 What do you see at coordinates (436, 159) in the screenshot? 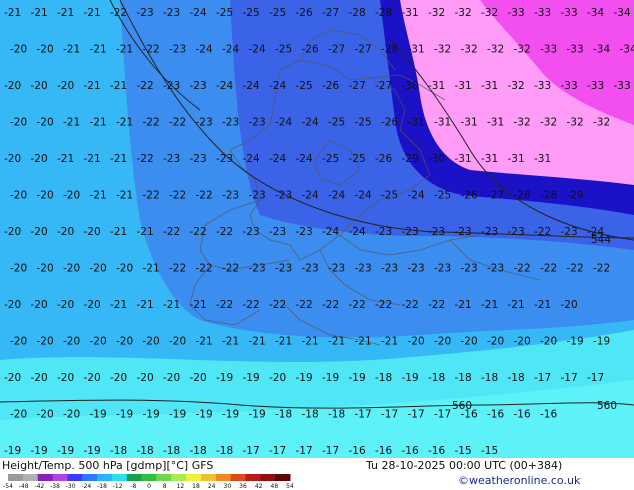
I see `temperature-label: -30` at bounding box center [436, 159].